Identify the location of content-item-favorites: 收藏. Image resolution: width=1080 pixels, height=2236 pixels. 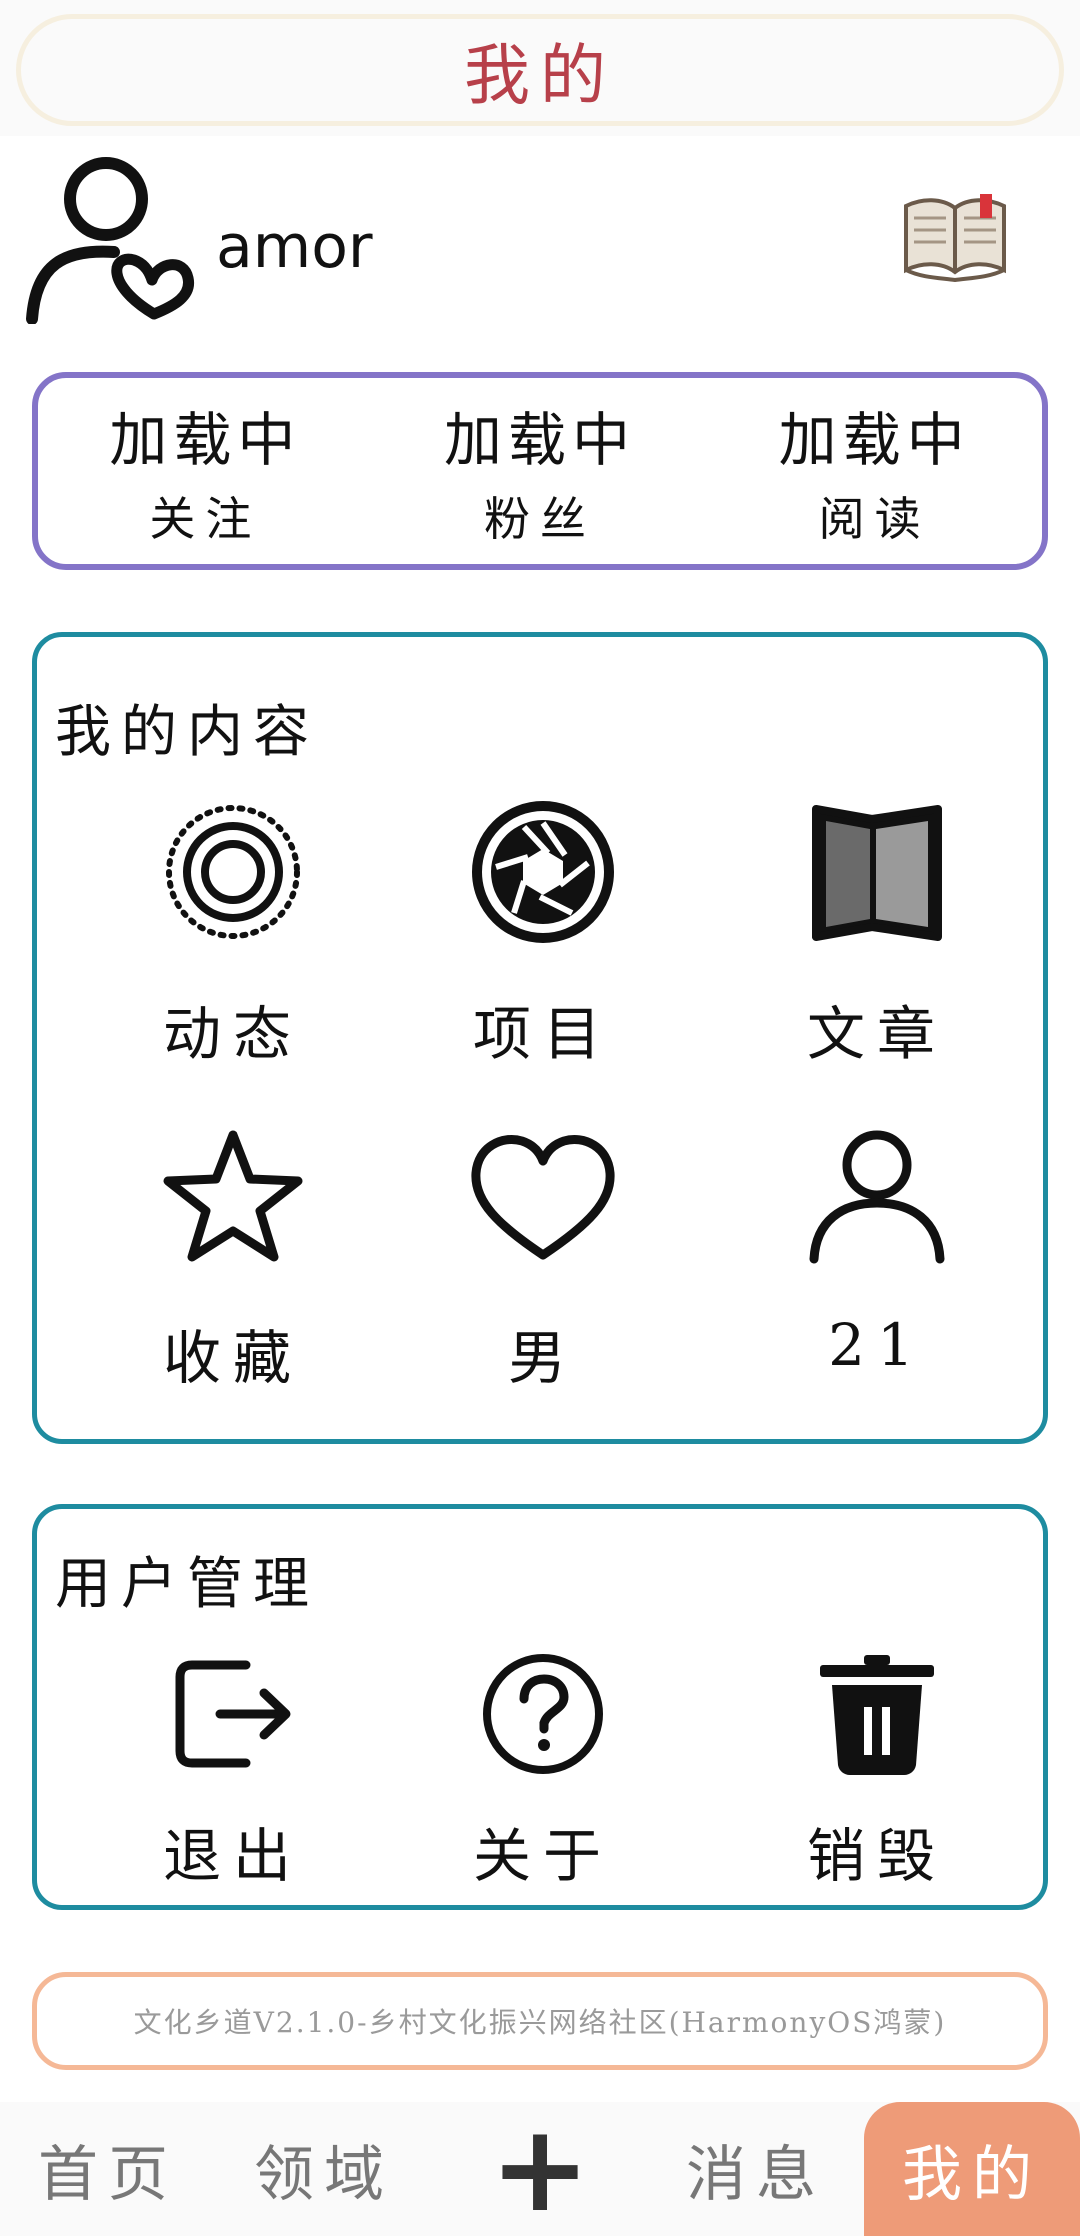
(233, 1258).